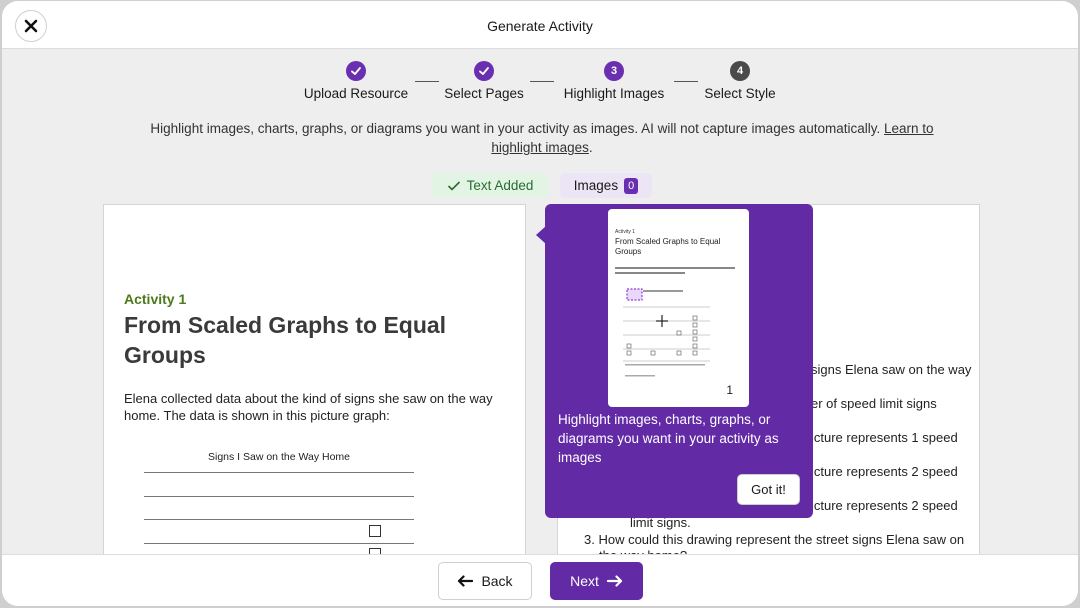 This screenshot has height=608, width=1080. I want to click on next-label: Next, so click(584, 581).